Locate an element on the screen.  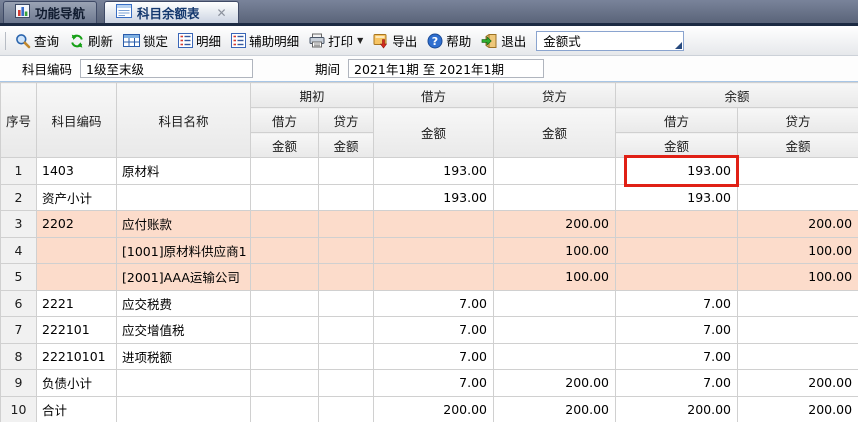
lock-button: 锁定 is located at coordinates (145, 40).